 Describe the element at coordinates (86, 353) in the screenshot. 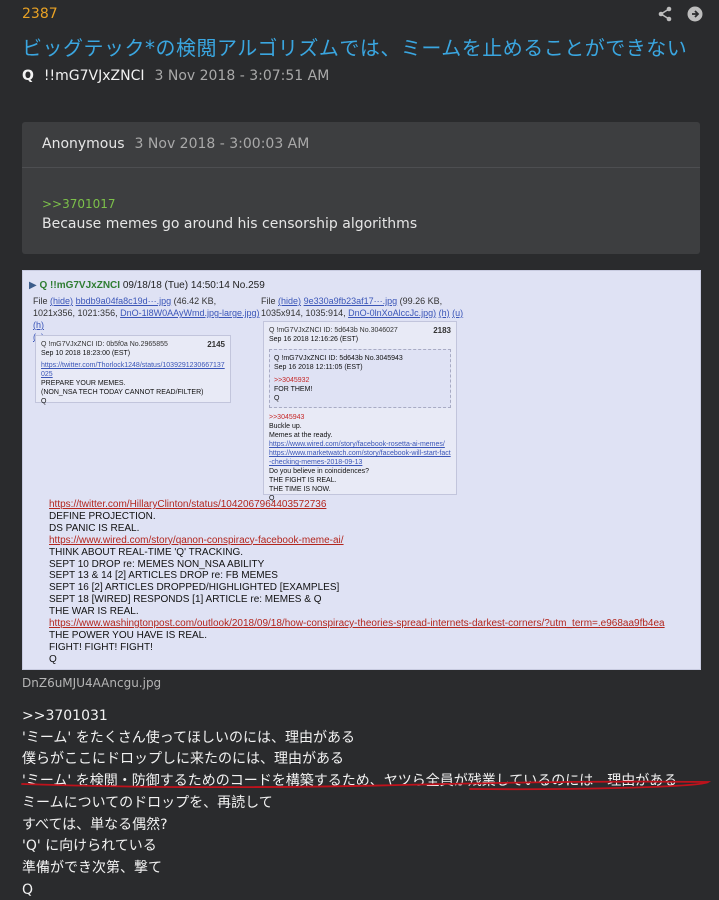

I see `thumb-date: Sep 10 2018 18:23:00 (EST)` at that location.